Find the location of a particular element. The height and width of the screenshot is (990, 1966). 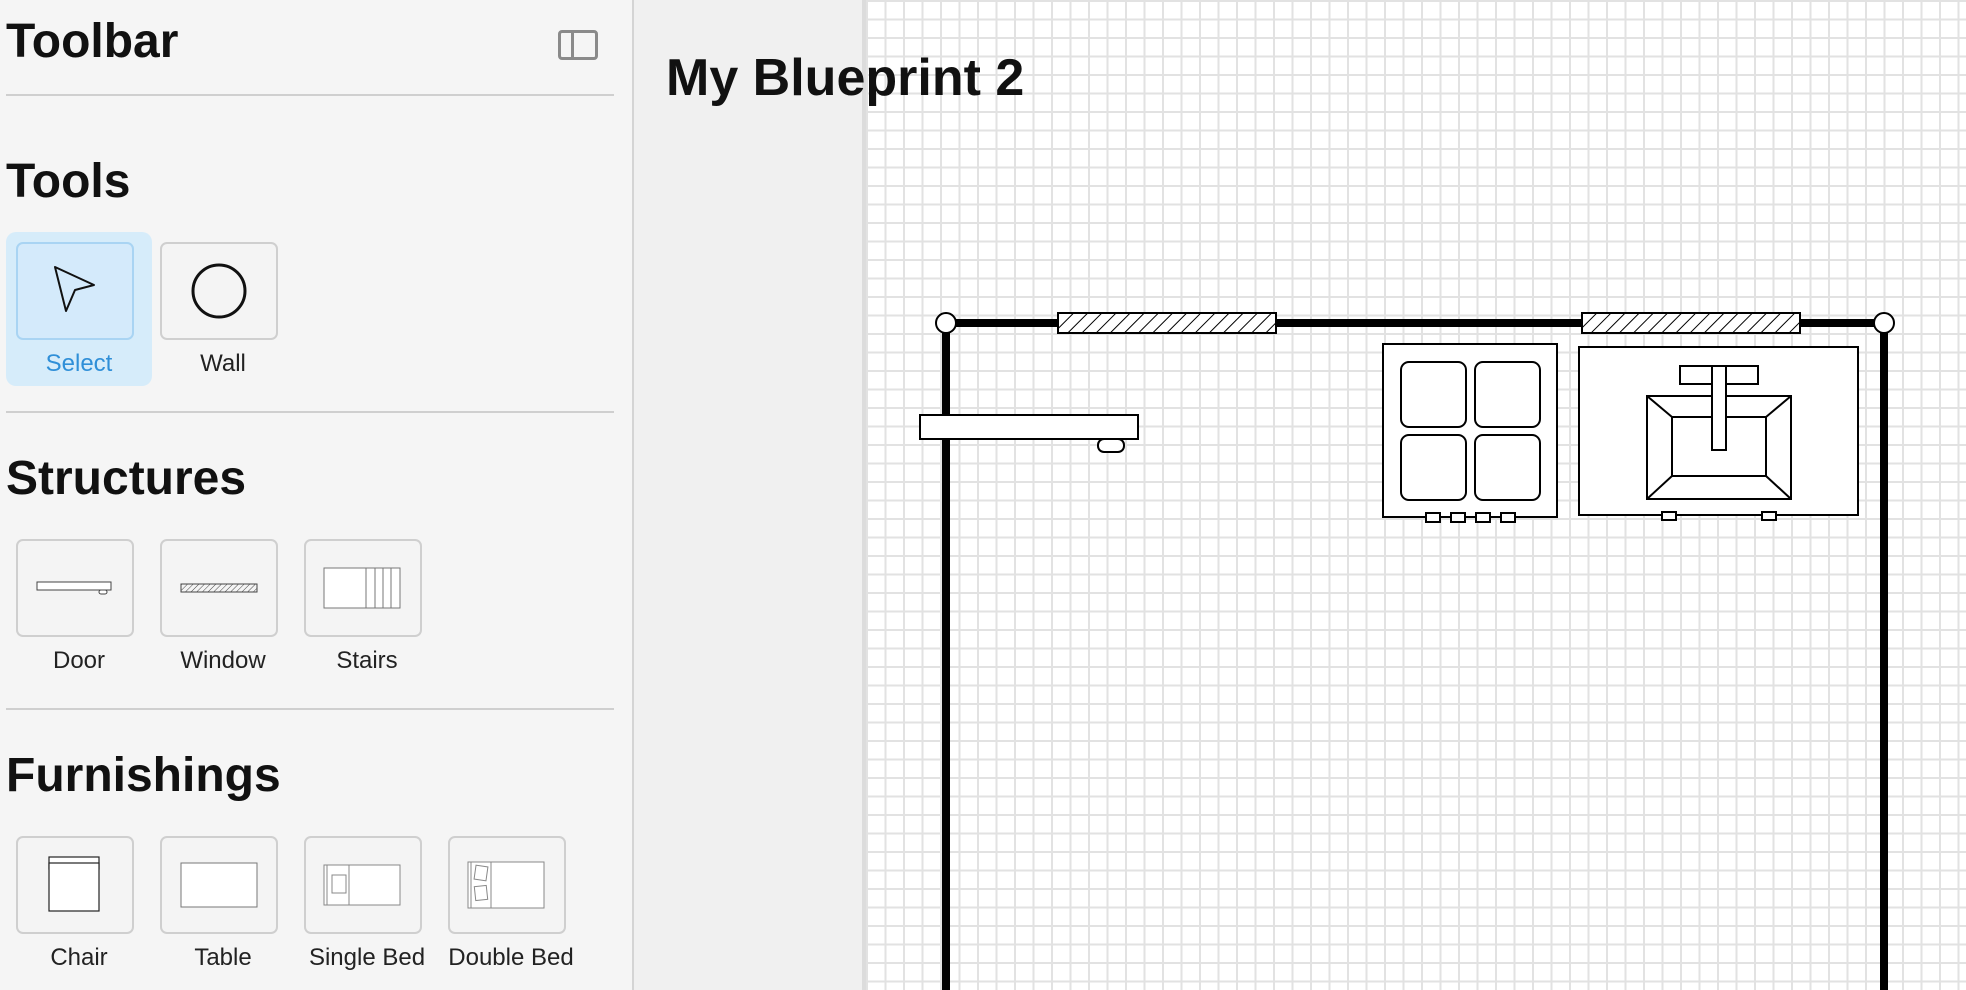

sink is located at coordinates (1718, 433).